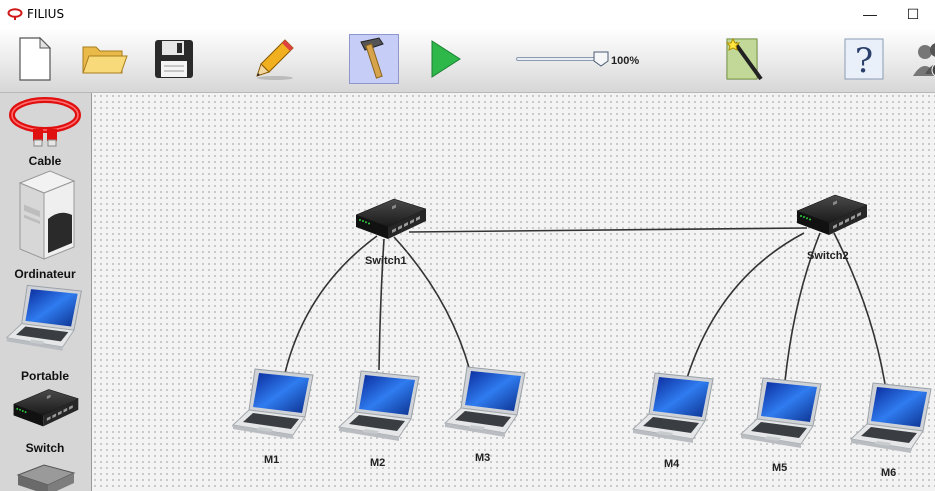  I want to click on switch-label: Switch1, so click(386, 261).